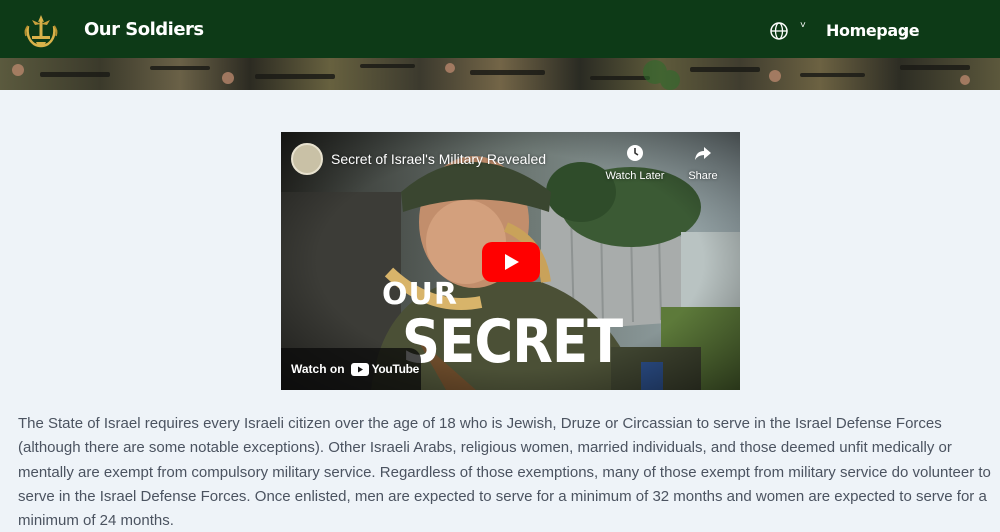  I want to click on youtube-label: YouTube, so click(395, 369).